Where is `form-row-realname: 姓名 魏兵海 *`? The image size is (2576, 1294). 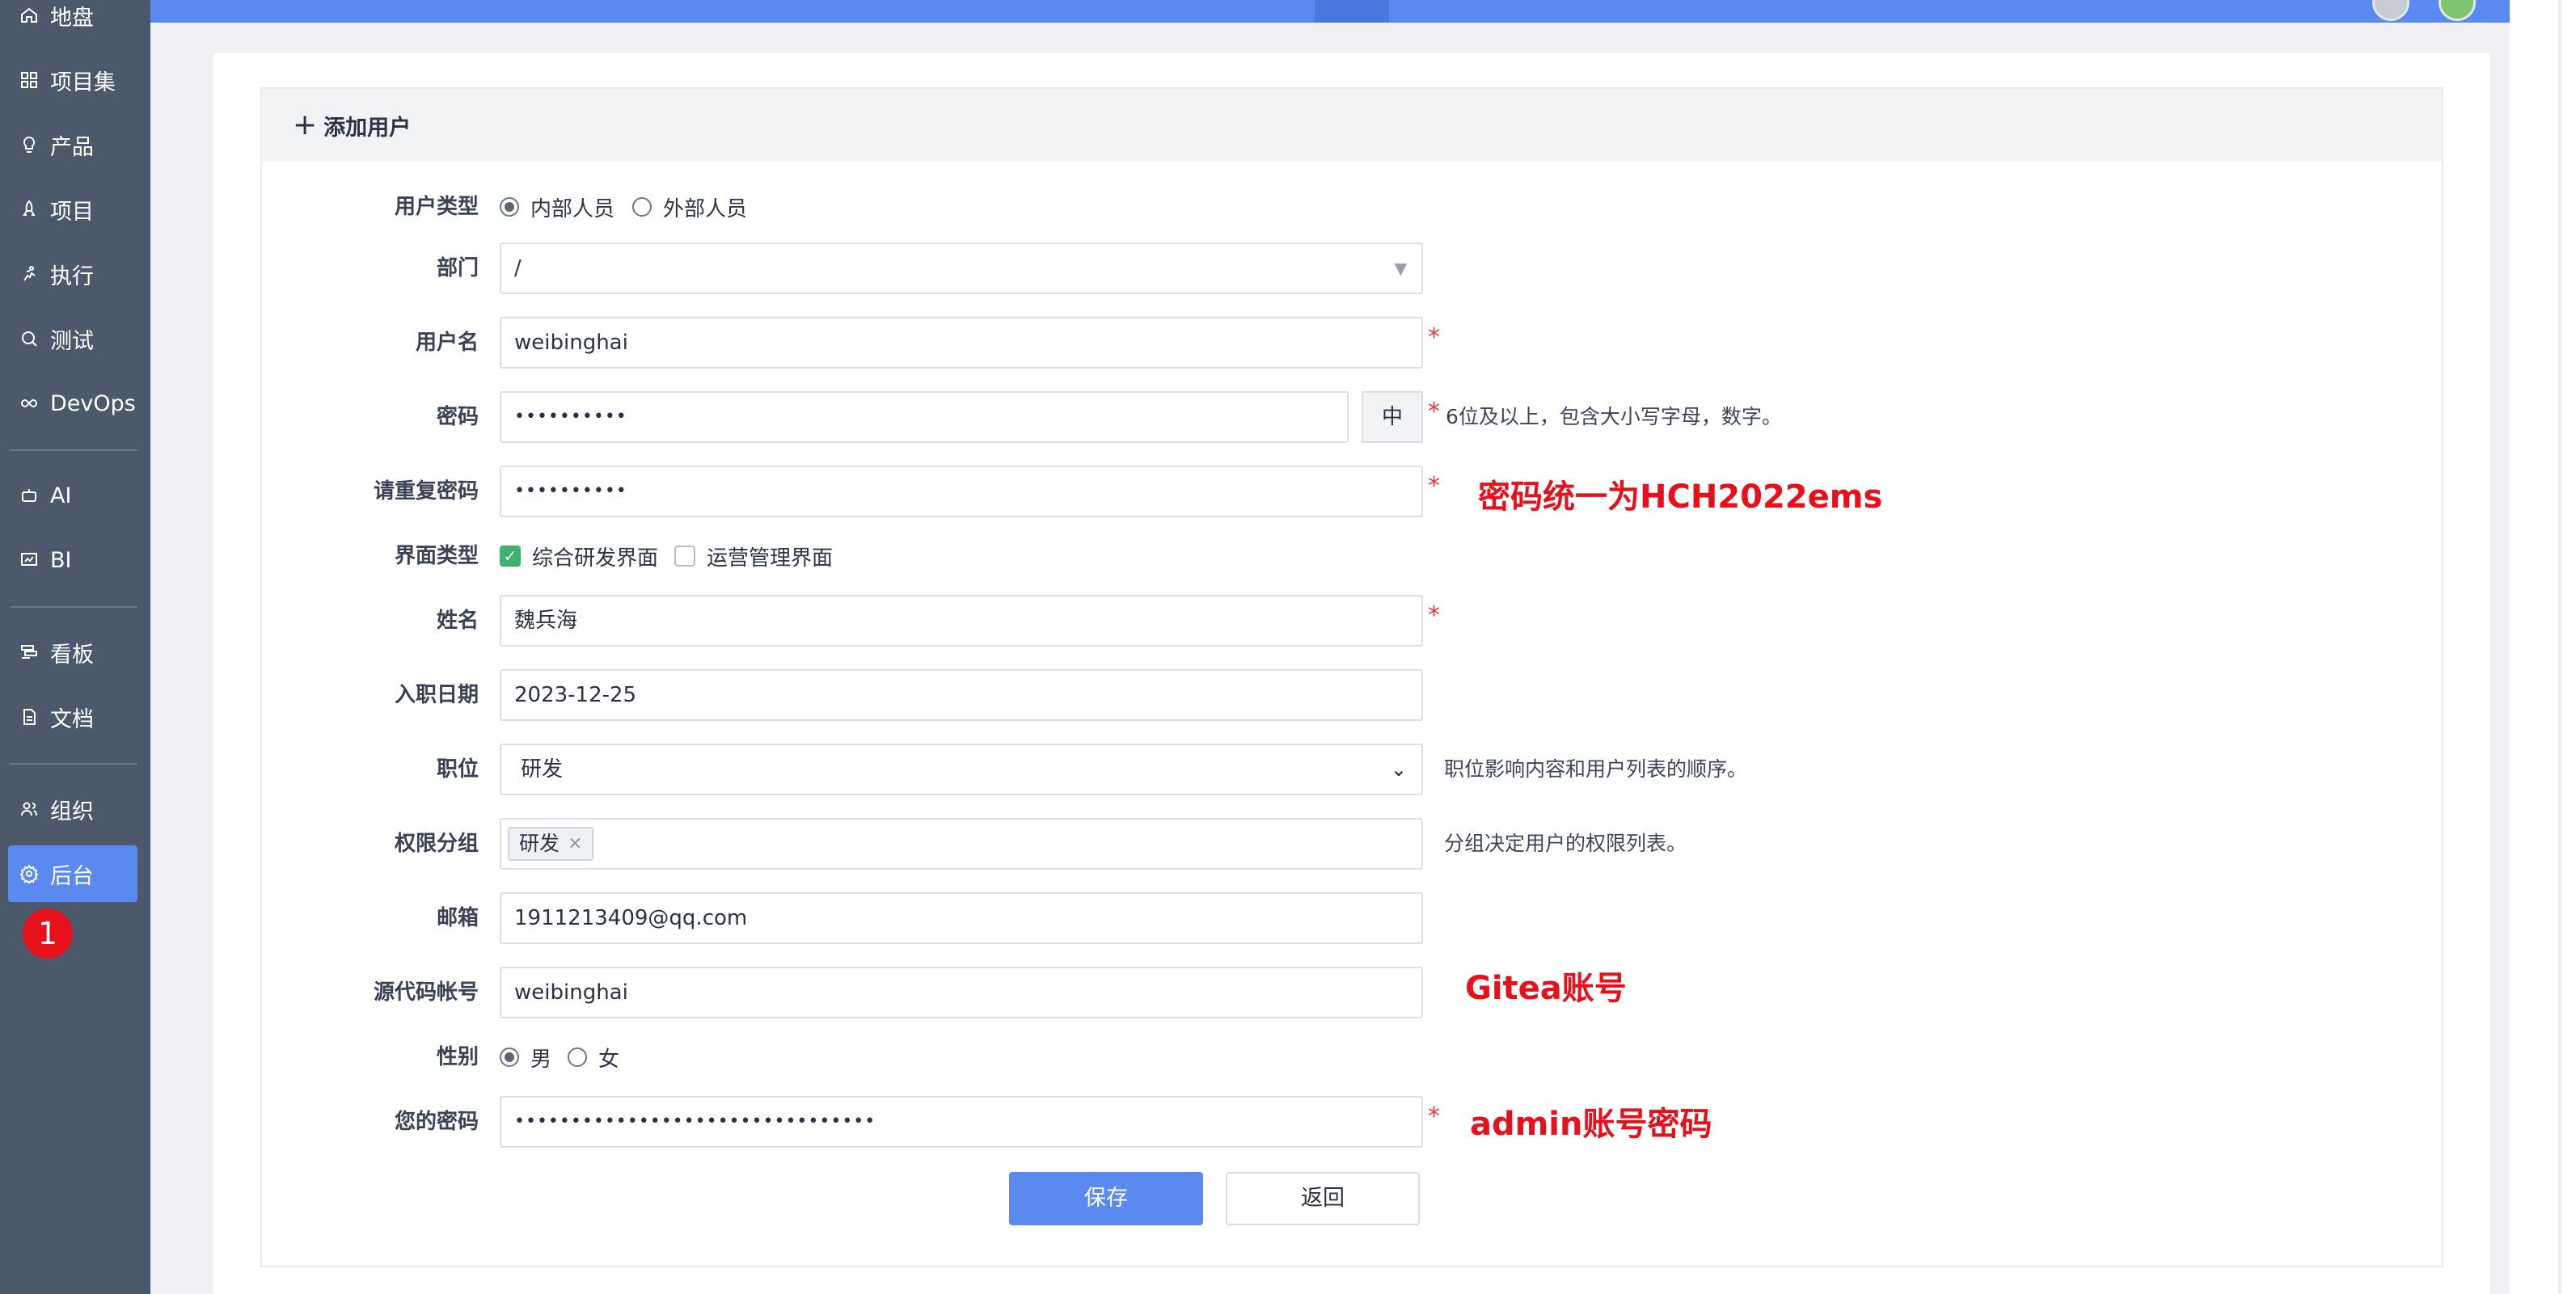
form-row-realname: 姓名 魏兵海 * is located at coordinates (1352, 621).